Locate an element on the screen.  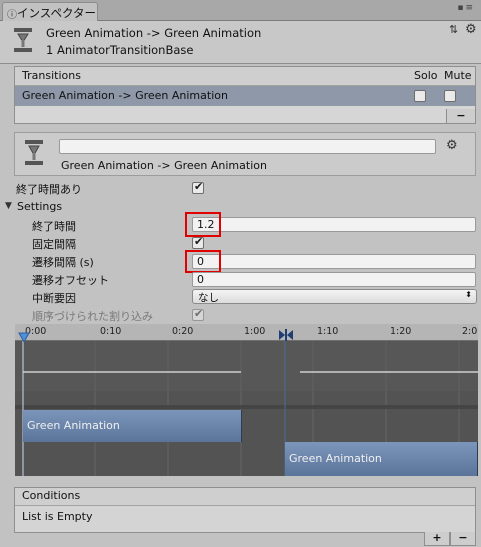
transition-name-field is located at coordinates (247, 146).